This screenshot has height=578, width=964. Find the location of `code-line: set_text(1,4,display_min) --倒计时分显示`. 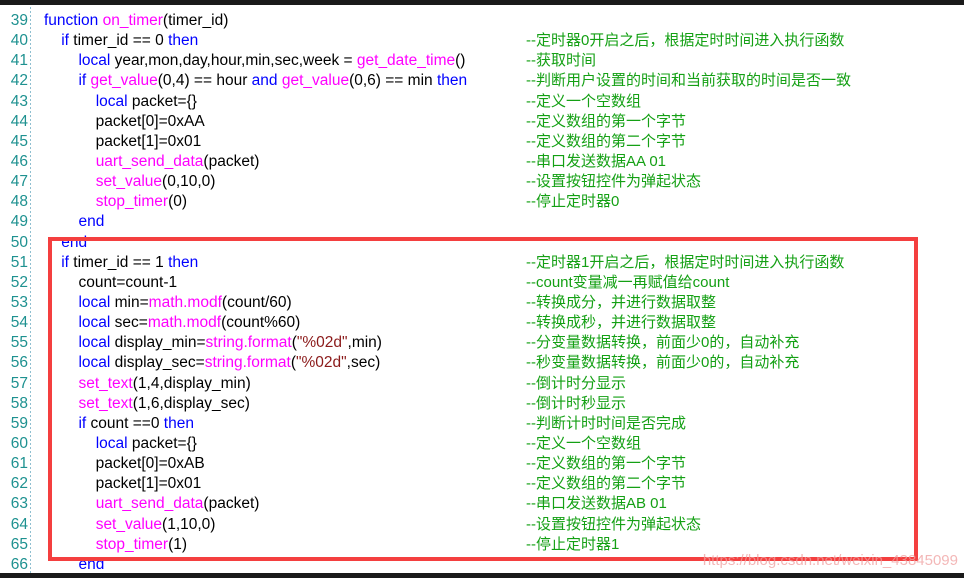

code-line: set_text(1,4,display_min) --倒计时分显示 is located at coordinates (497, 384).